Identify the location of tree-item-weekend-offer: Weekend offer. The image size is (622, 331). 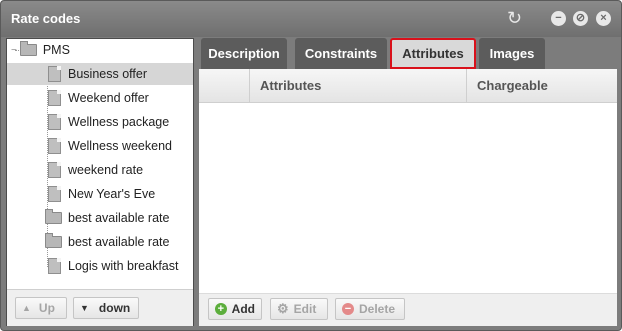
(98, 98).